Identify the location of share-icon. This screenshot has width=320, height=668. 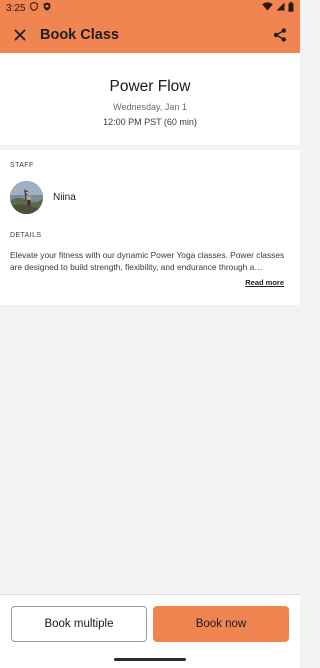
(279, 34).